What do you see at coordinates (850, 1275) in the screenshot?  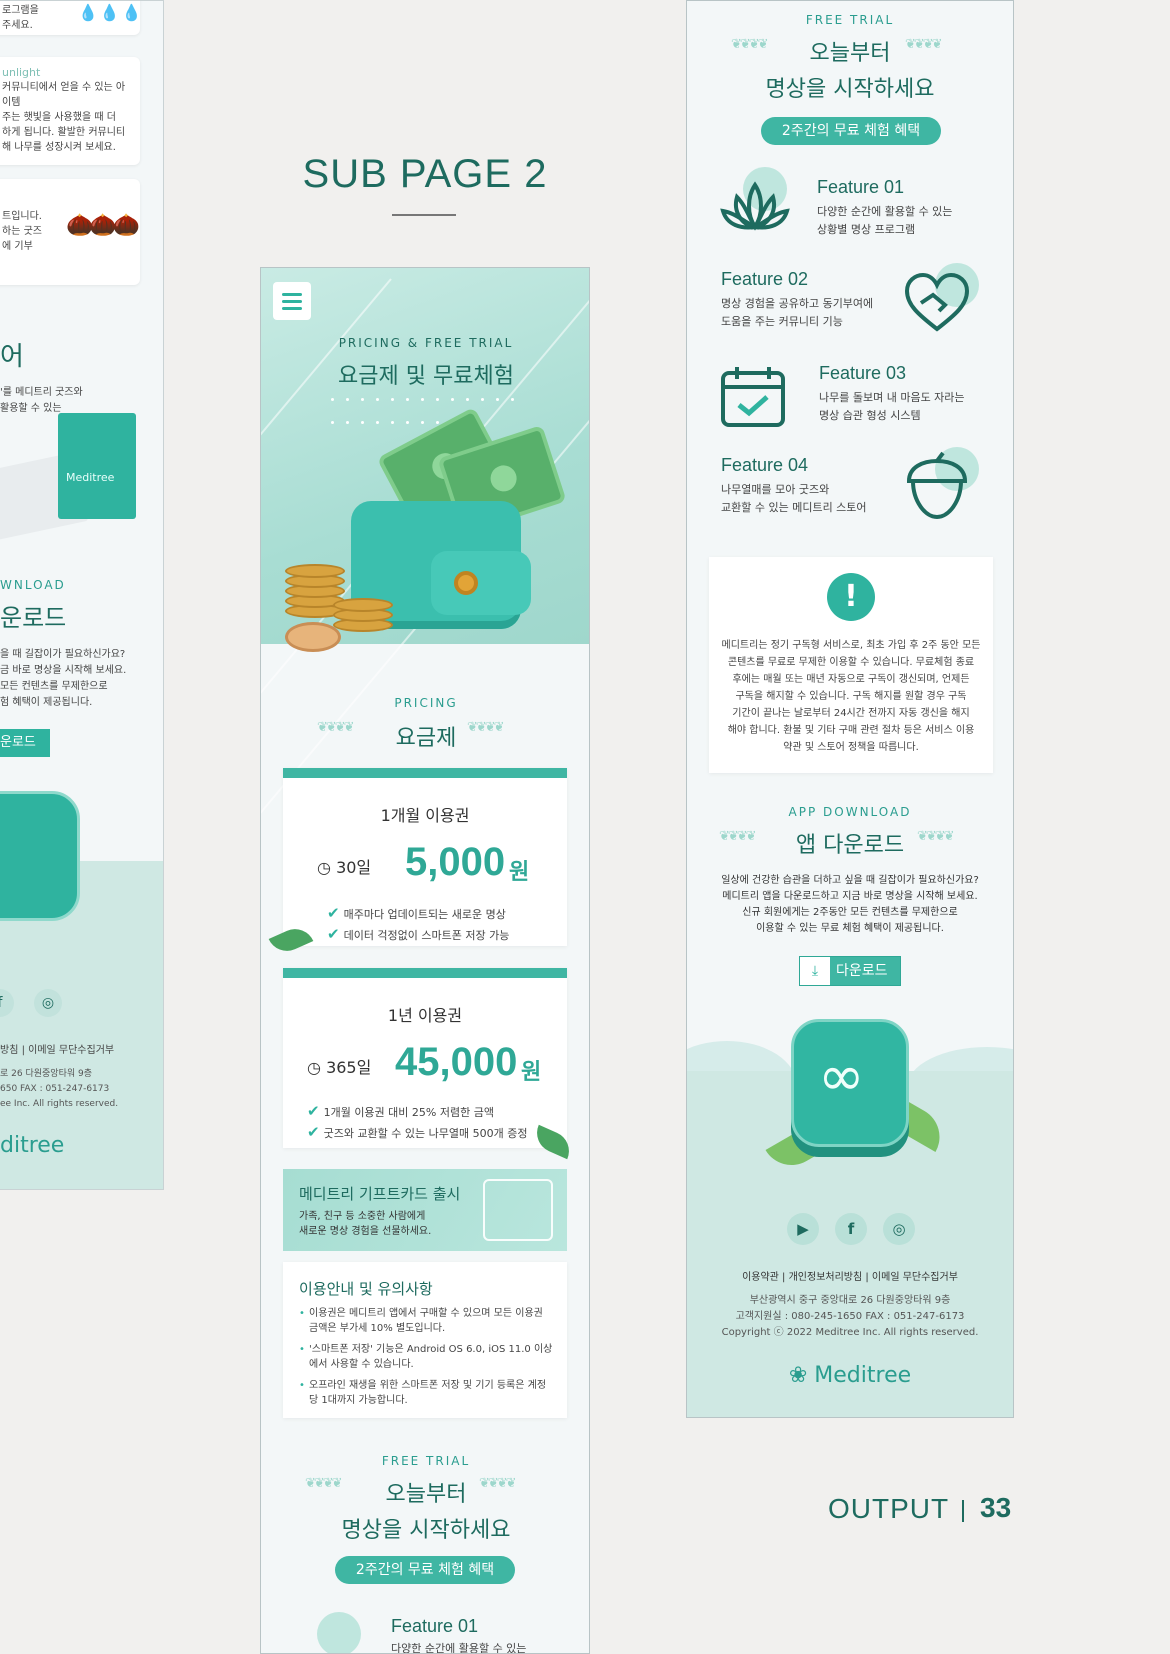 I see `footer-links: 이용약관 | 개인정보처리방침 | 이메일 무단수집거부` at bounding box center [850, 1275].